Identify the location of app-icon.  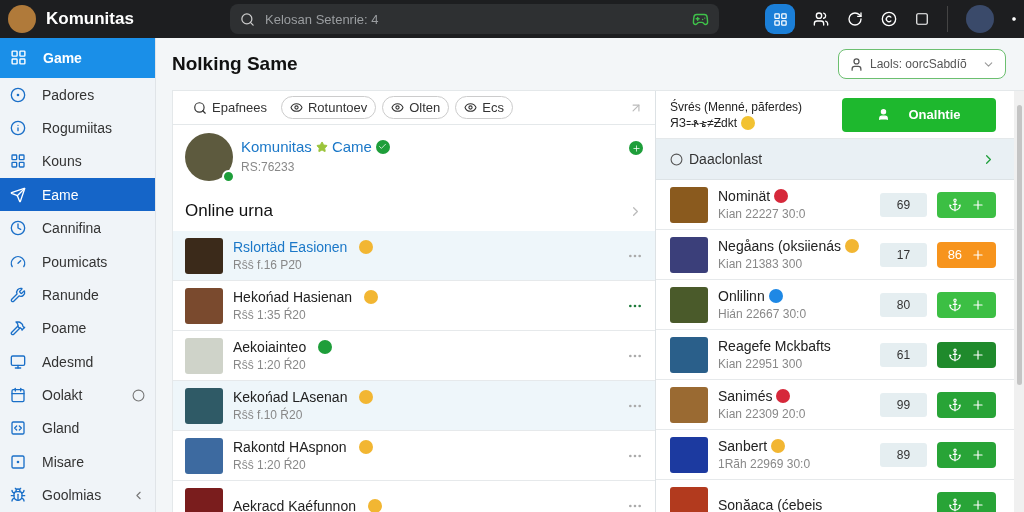
(780, 19).